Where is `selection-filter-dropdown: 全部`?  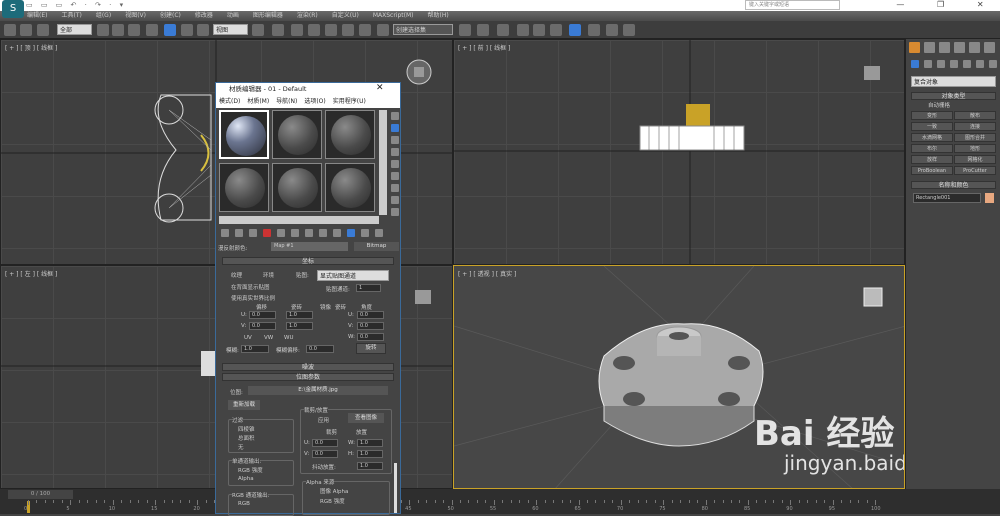
selection-filter-dropdown: 全部 is located at coordinates (74, 29).